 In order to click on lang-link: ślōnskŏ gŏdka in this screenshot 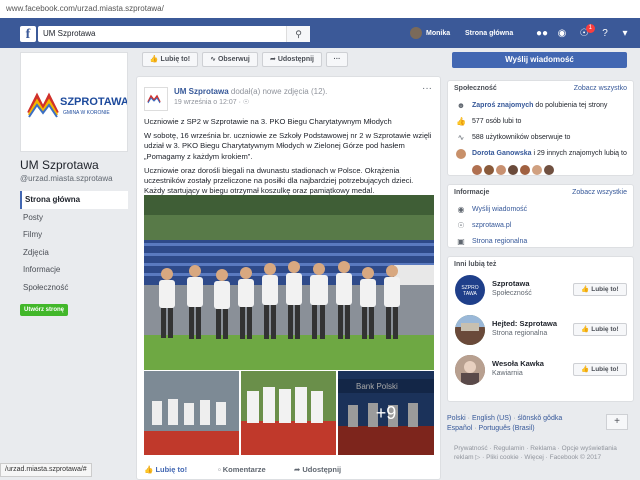, I will do `click(539, 418)`.